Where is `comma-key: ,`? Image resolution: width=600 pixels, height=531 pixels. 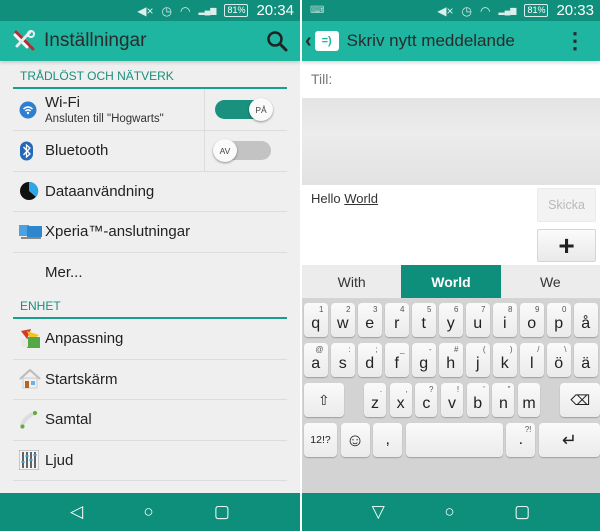
comma-key: , is located at coordinates (388, 440).